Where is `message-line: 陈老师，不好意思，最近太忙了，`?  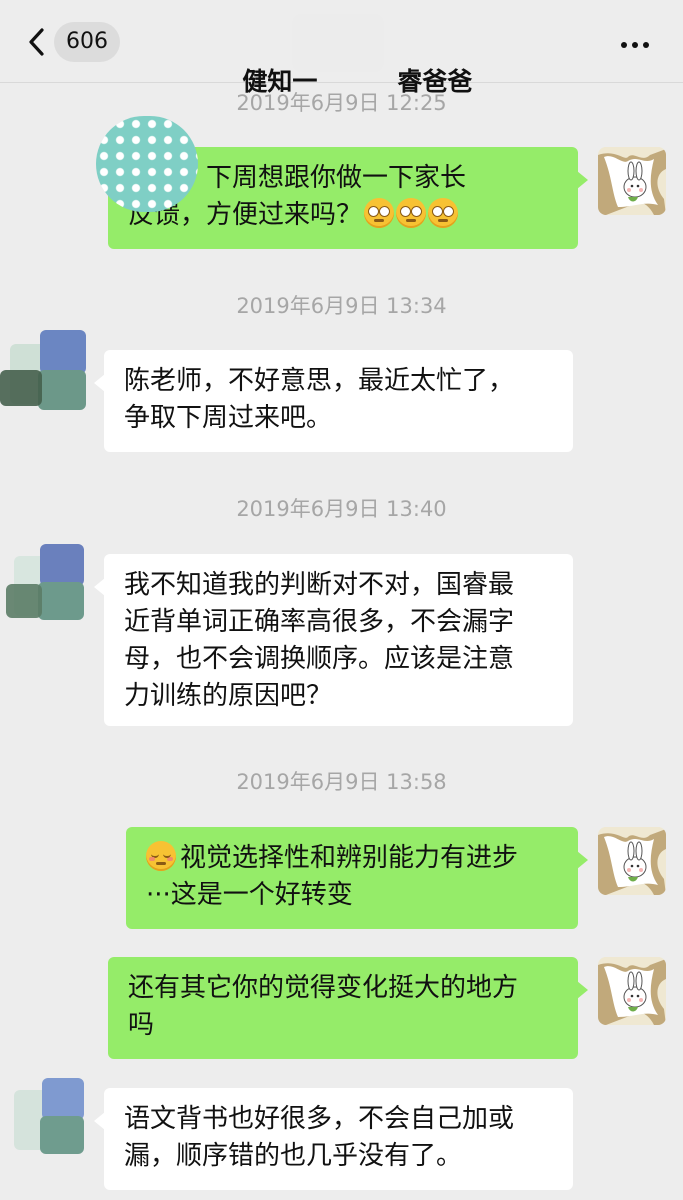 message-line: 陈老师，不好意思，最近太忙了， is located at coordinates (319, 381).